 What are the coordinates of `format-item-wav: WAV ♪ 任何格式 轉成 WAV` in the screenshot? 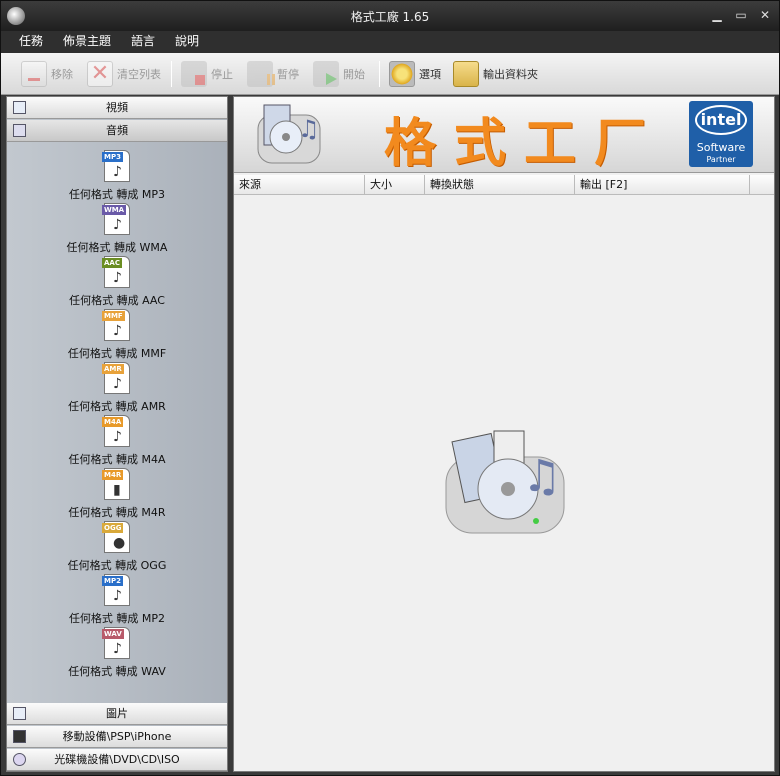 It's located at (117, 653).